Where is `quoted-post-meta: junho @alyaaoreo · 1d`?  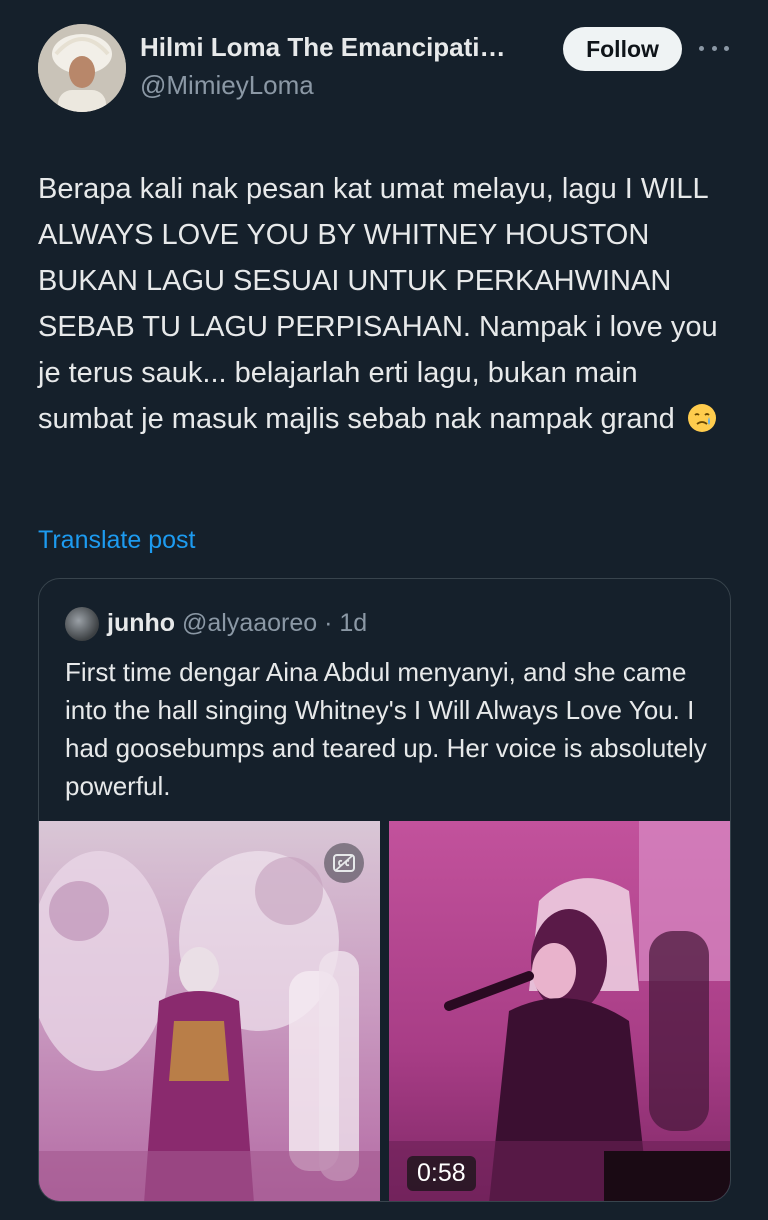
quoted-post-meta: junho @alyaaoreo · 1d is located at coordinates (237, 623).